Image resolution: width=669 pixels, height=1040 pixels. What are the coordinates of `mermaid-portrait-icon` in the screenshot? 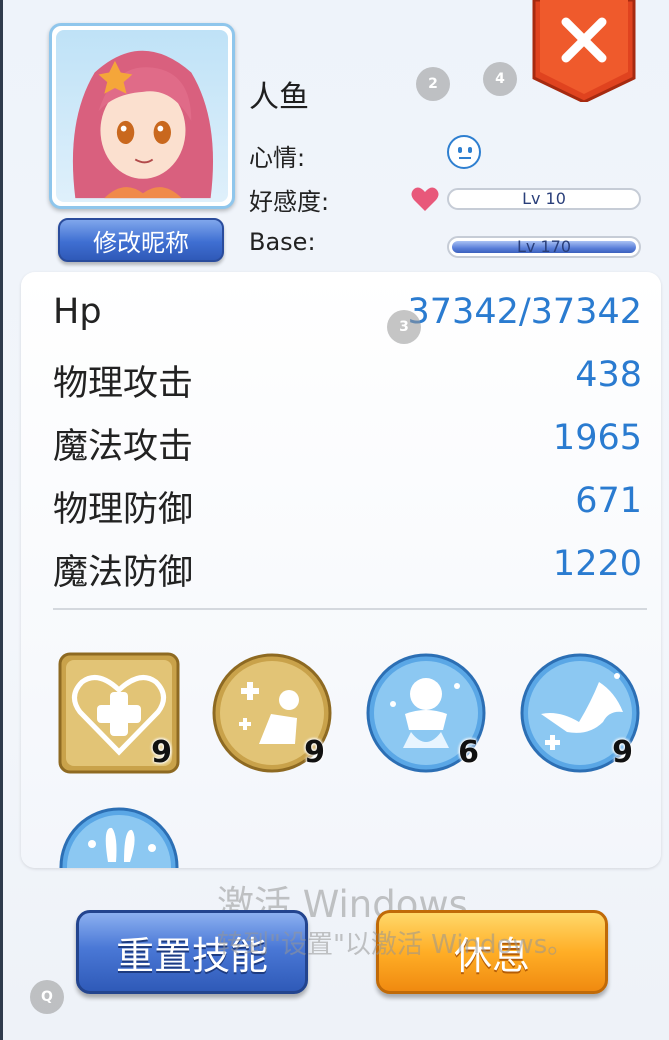 It's located at (143, 124).